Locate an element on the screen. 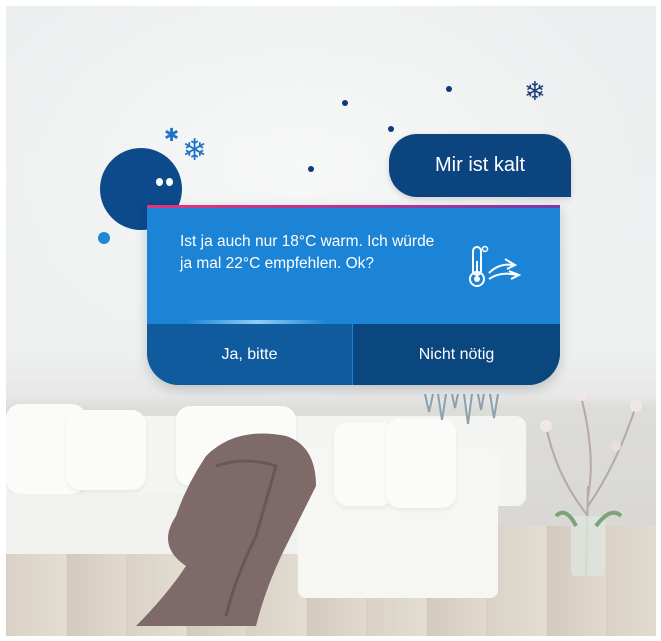 This screenshot has height=641, width=661. user-message-bubble: Mir ist kalt is located at coordinates (480, 165).